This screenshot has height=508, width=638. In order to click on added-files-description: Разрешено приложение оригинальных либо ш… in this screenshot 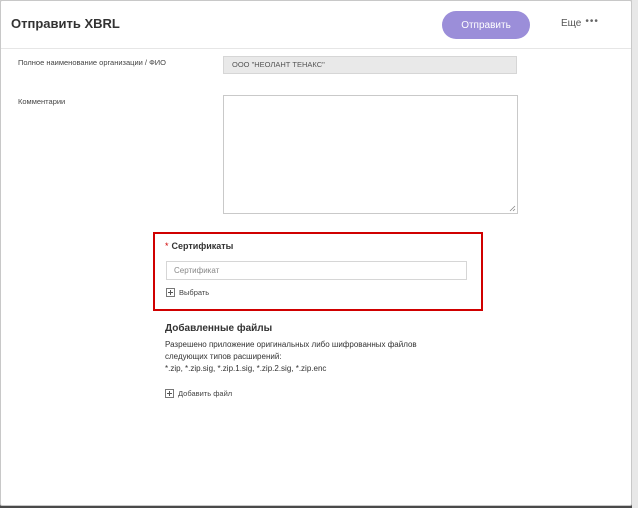, I will do `click(305, 357)`.